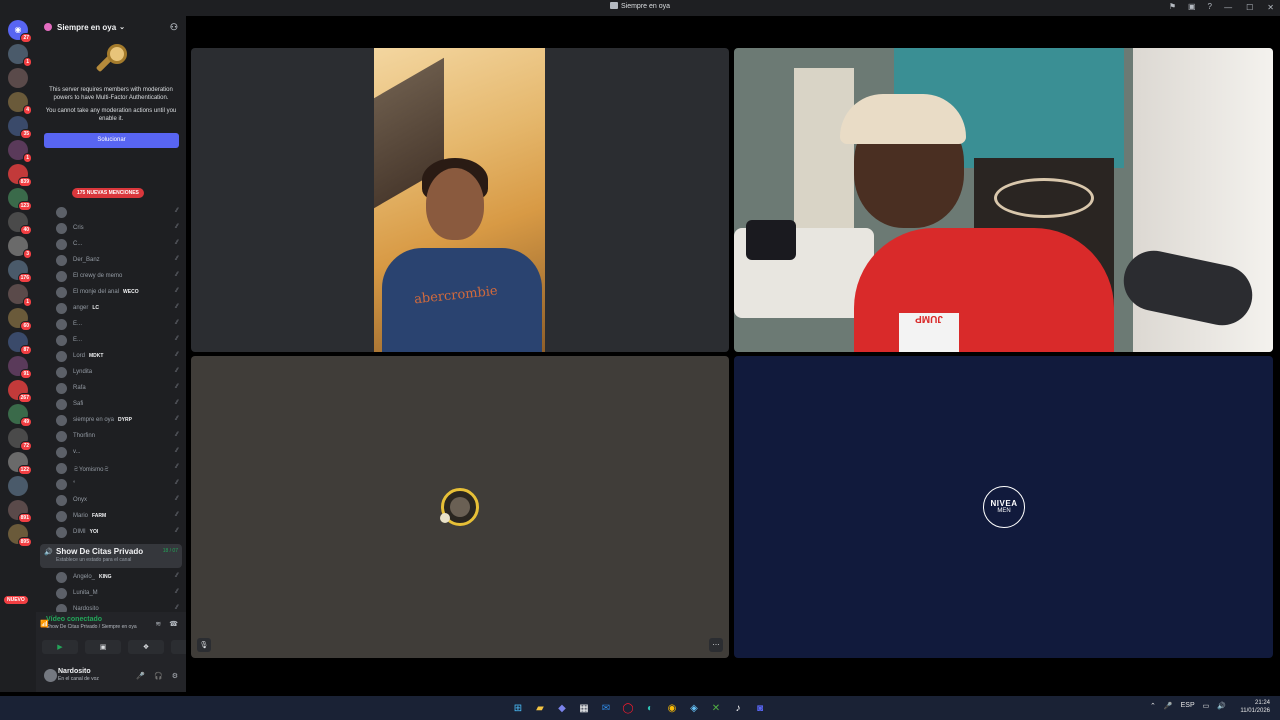 This screenshot has width=1280, height=720. Describe the element at coordinates (20, 415) in the screenshot. I see `guild-icon: 49` at that location.